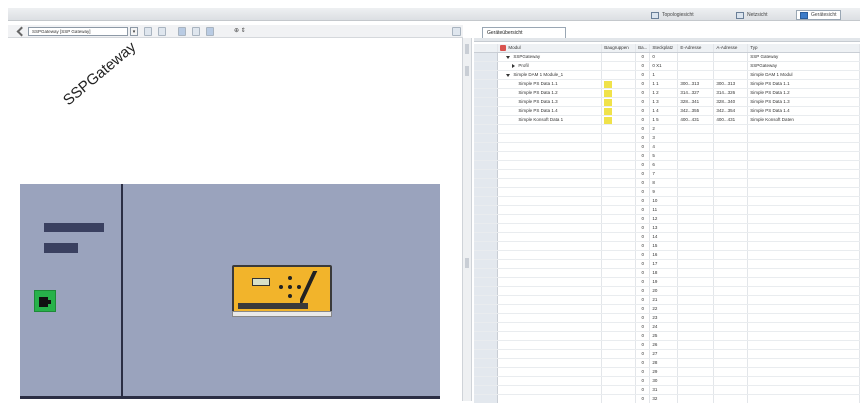  What do you see at coordinates (550, 102) in the screenshot?
I see `module-cell: Simple PS Data 1.3` at bounding box center [550, 102].